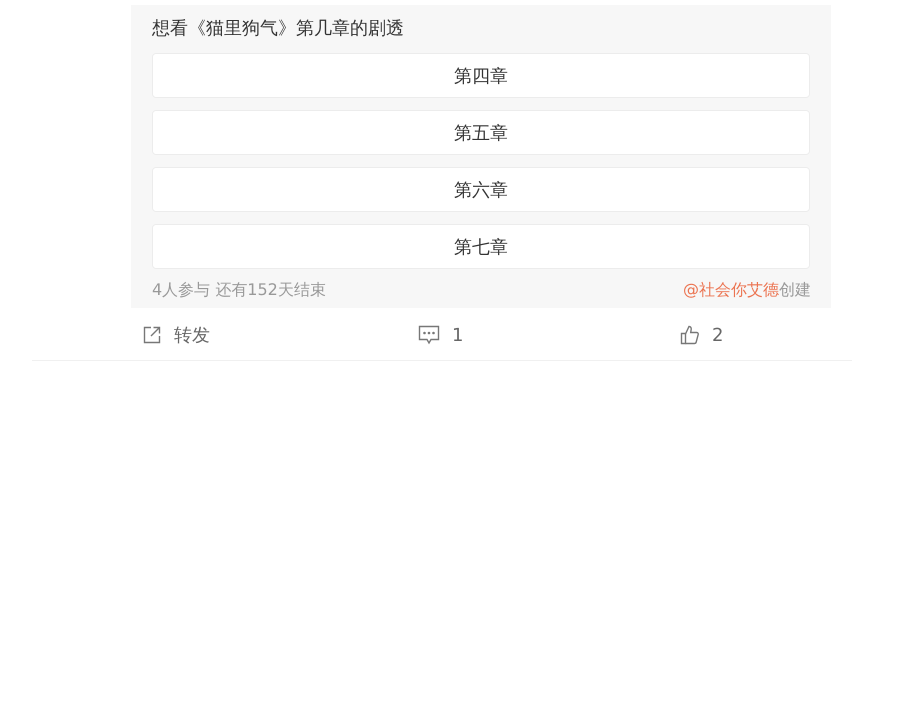 This screenshot has height=703, width=900. Describe the element at coordinates (481, 132) in the screenshot. I see `poll-option: 第五章` at that location.